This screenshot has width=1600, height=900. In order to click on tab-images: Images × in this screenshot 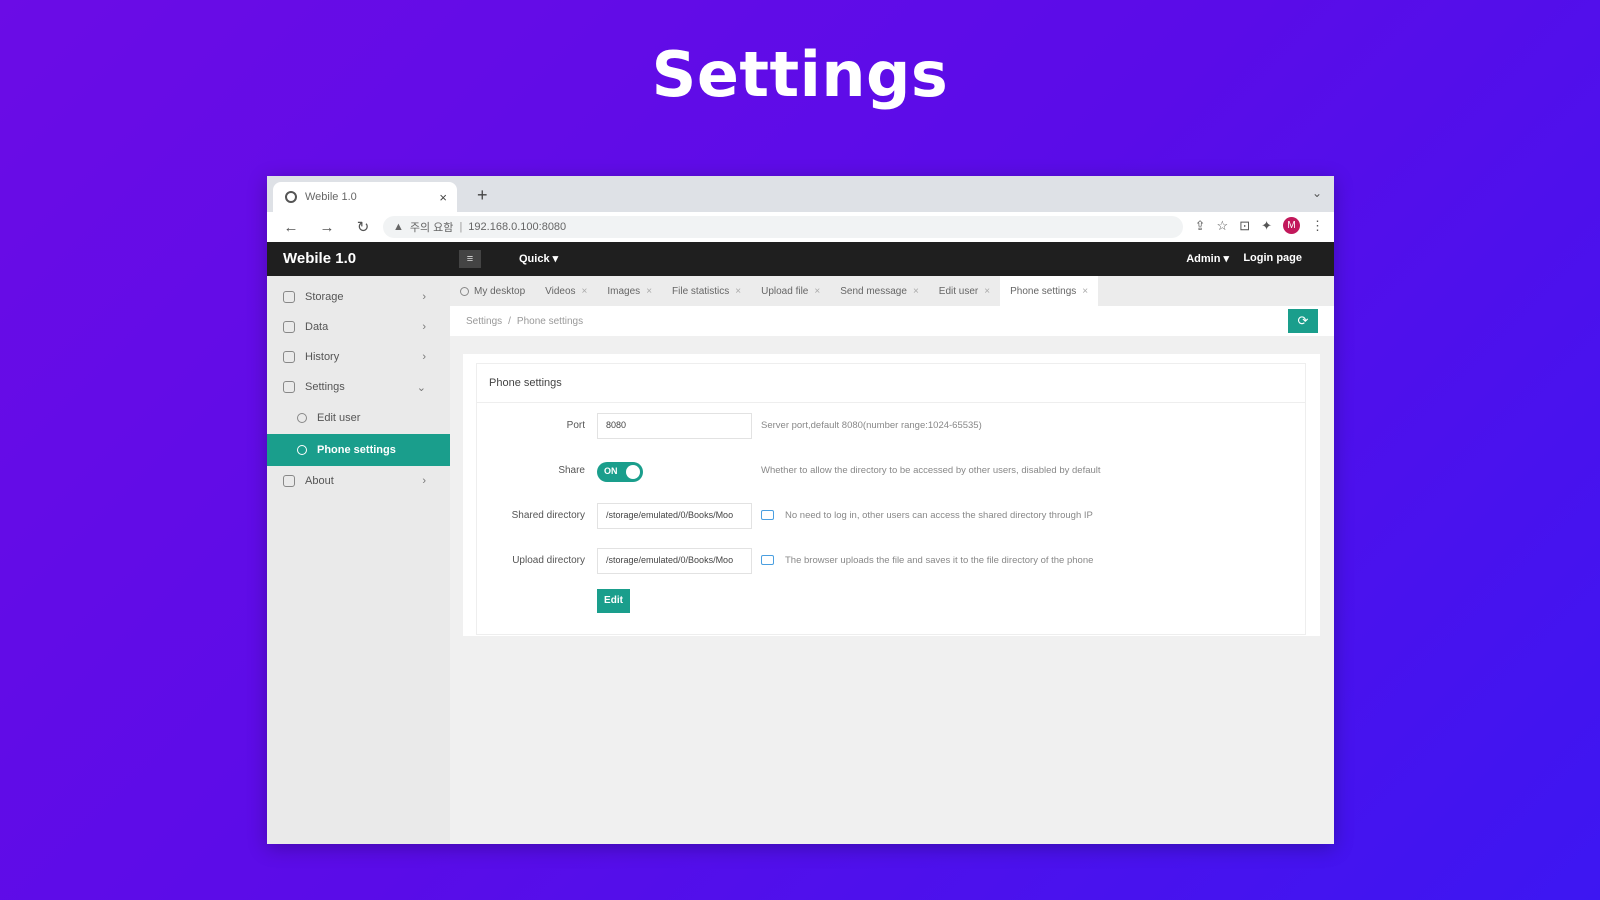, I will do `click(629, 291)`.